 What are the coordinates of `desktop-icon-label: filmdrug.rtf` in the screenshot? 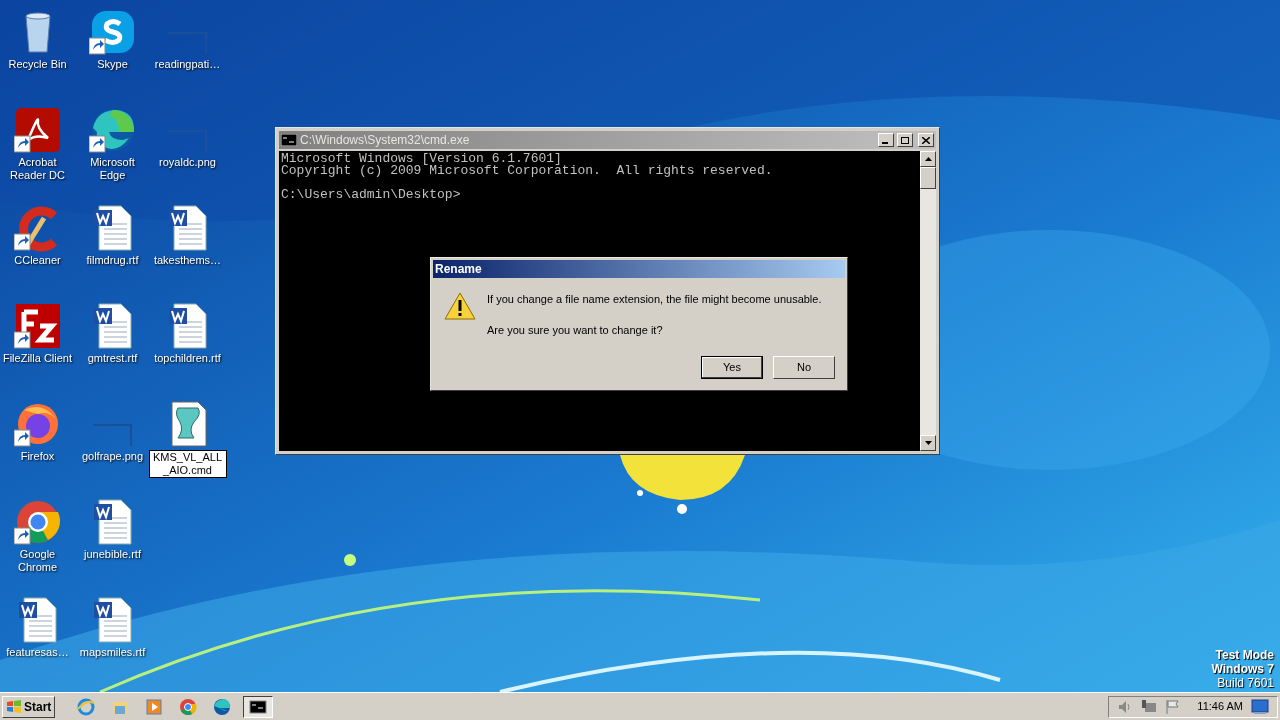 It's located at (112, 260).